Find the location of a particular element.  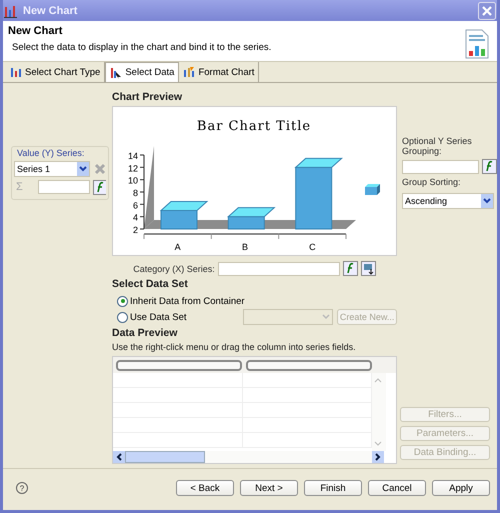

wizard-title: New Chart is located at coordinates (36, 31).